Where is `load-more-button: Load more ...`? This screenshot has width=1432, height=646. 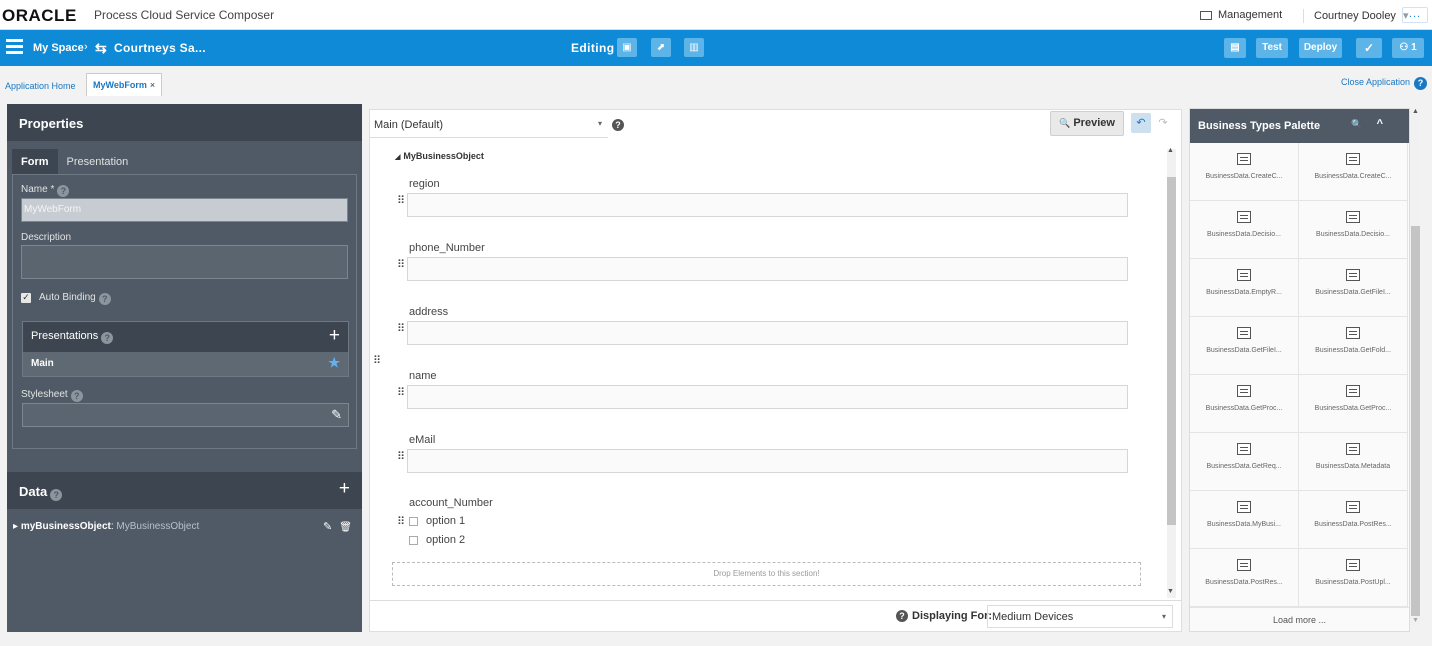 load-more-button: Load more ... is located at coordinates (1299, 619).